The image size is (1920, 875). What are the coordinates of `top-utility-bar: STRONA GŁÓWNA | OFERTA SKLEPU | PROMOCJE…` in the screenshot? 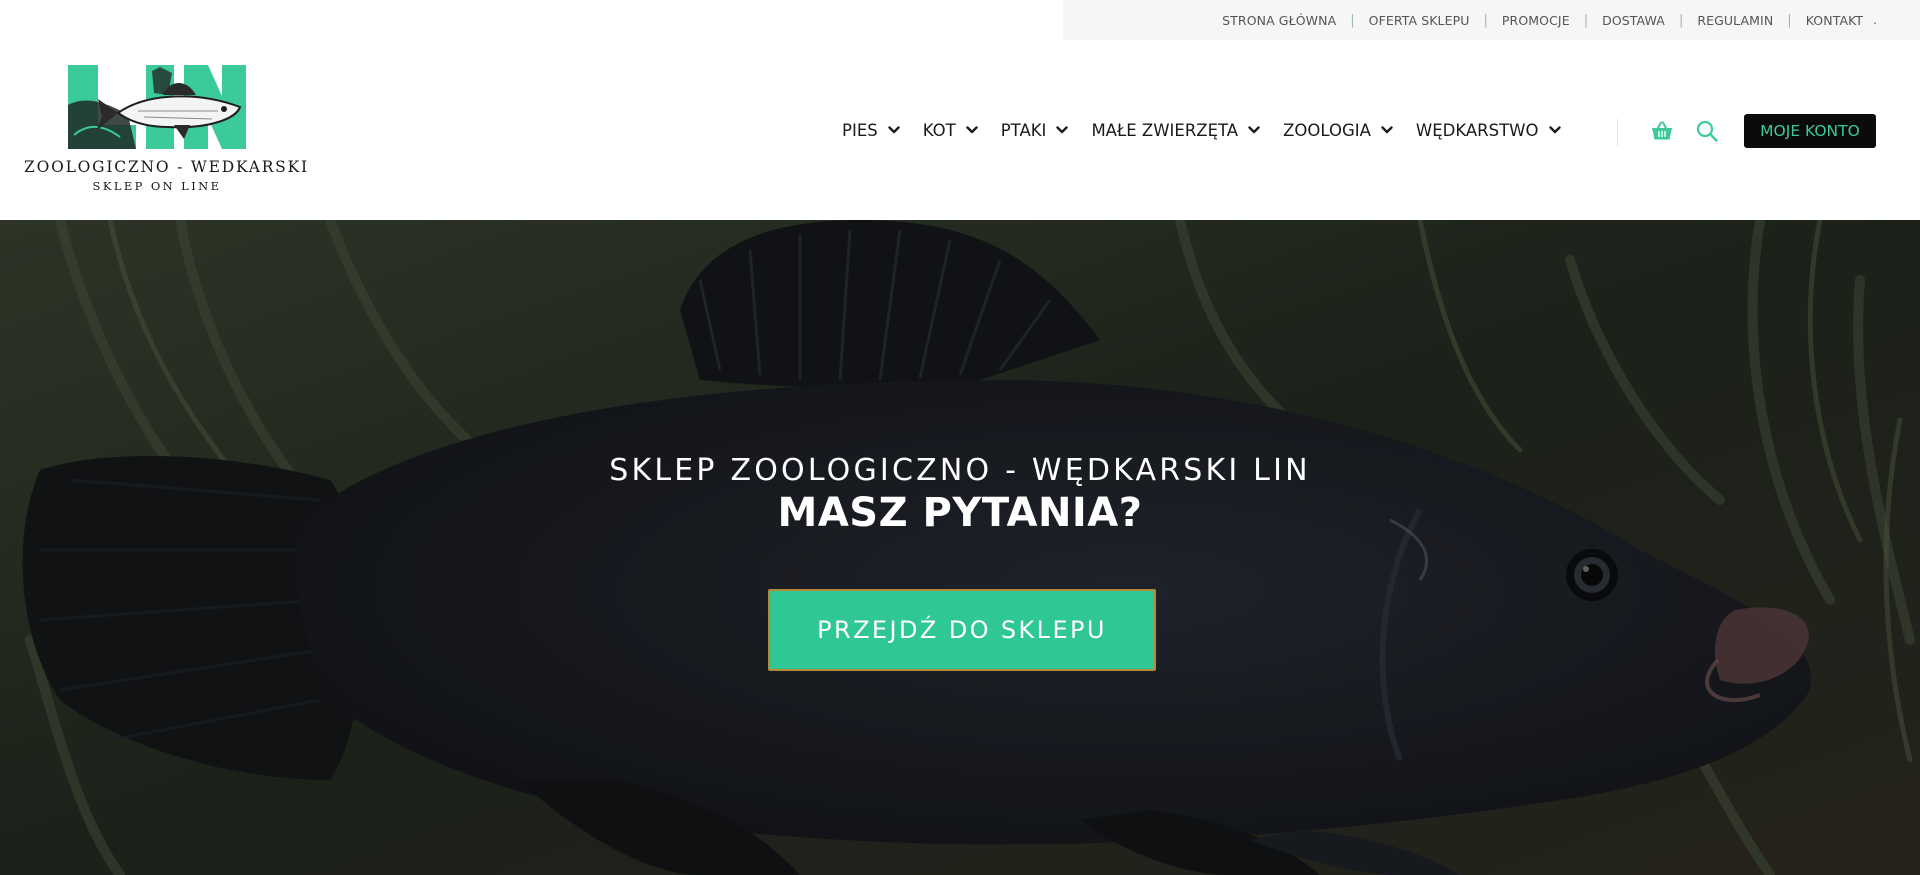 It's located at (1491, 20).